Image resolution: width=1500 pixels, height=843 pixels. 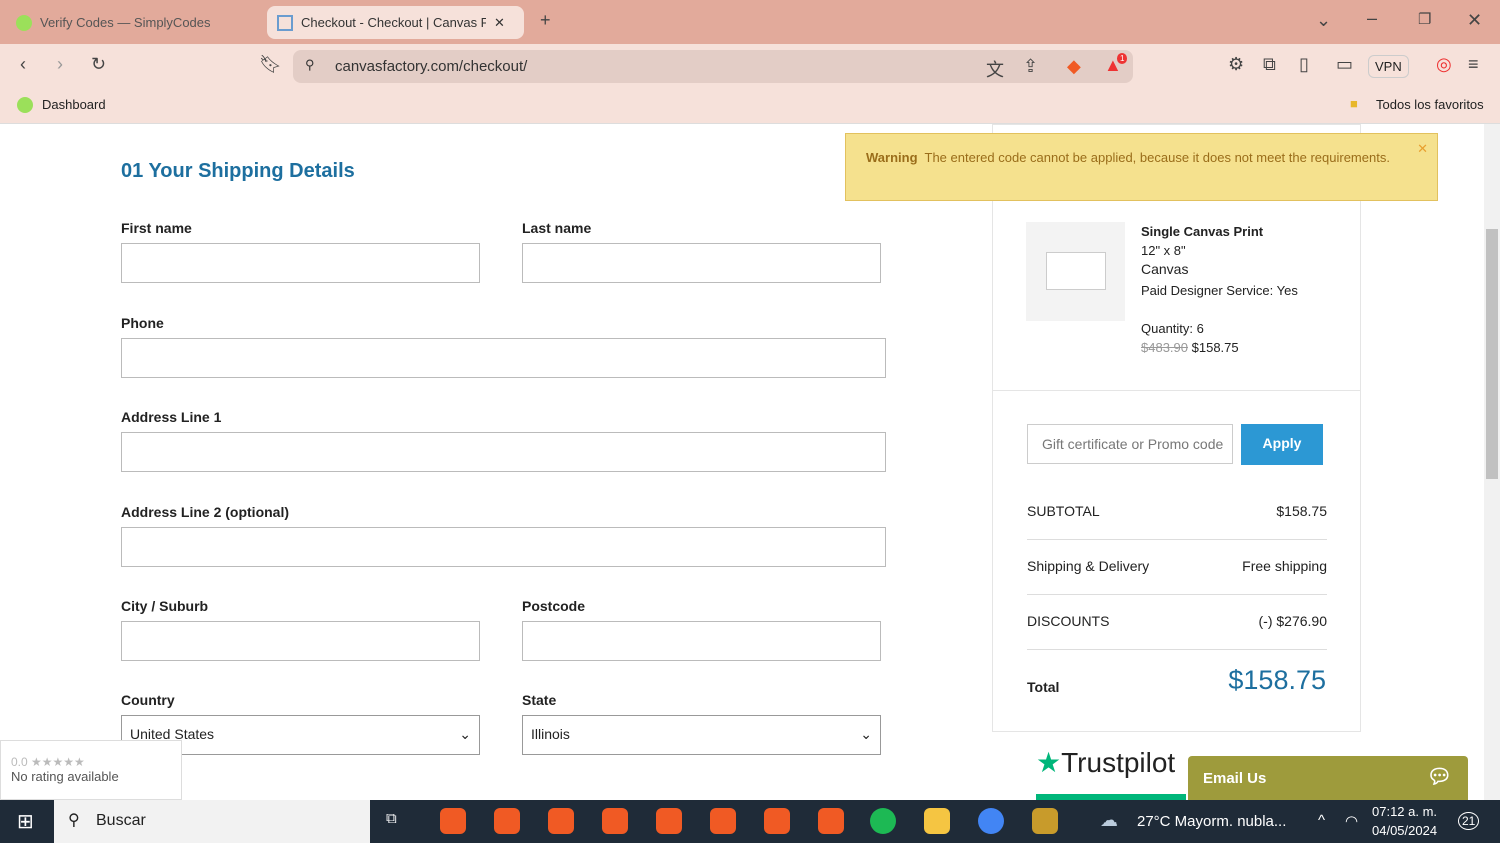 I want to click on last-name-input, so click(x=701, y=263).